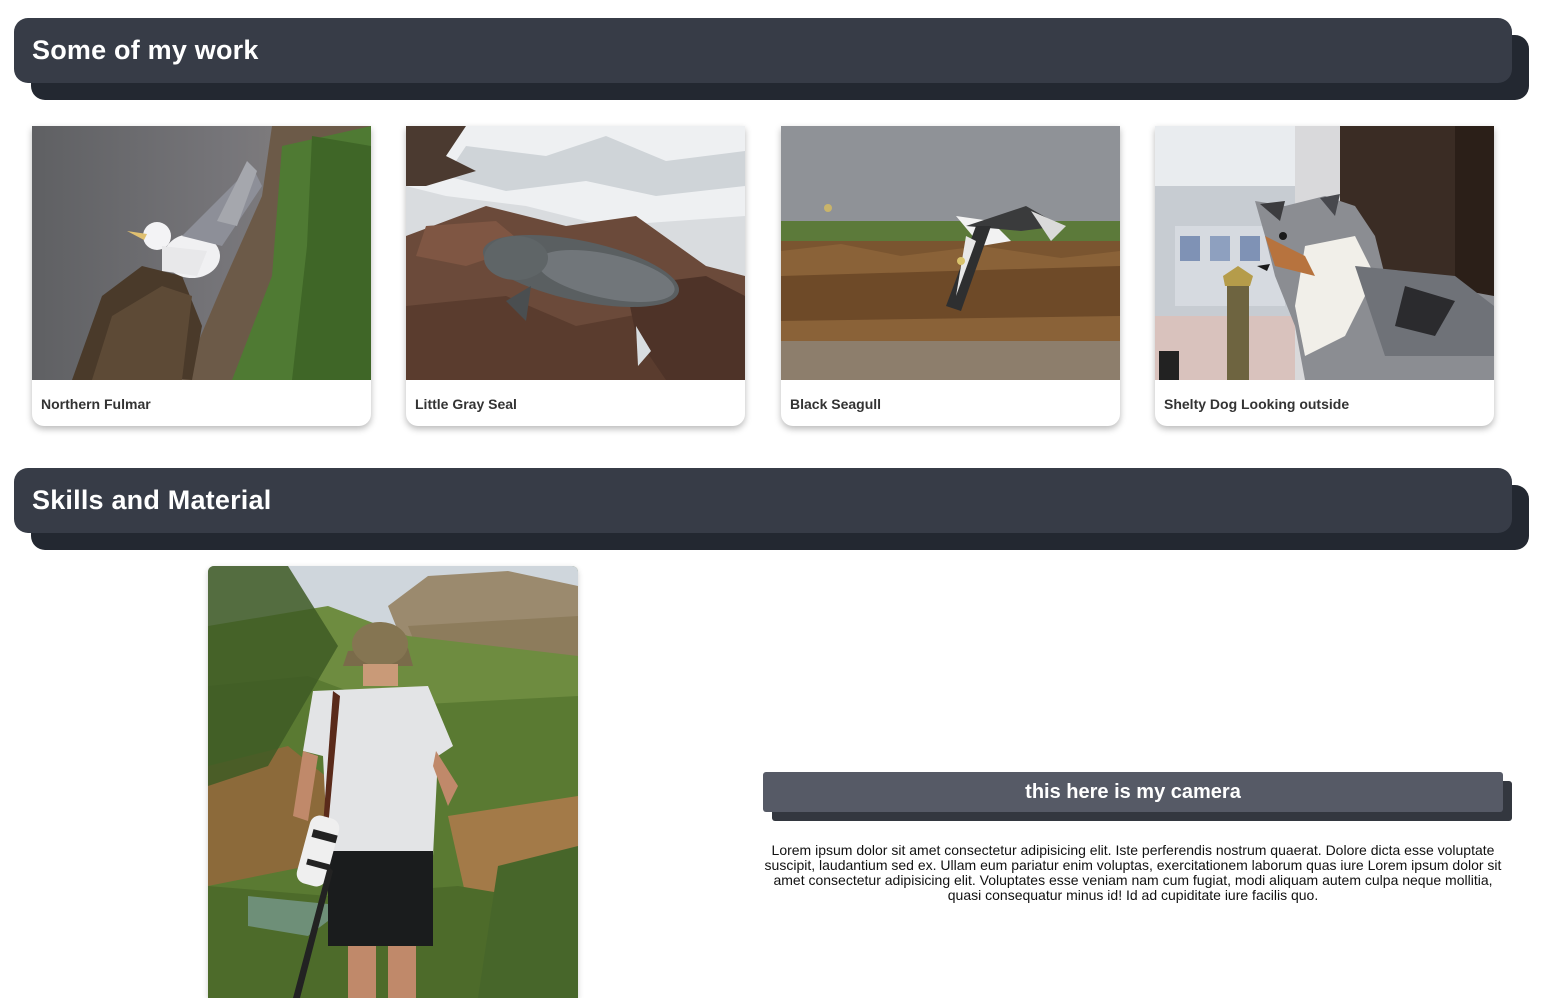 Image resolution: width=1546 pixels, height=998 pixels. What do you see at coordinates (96, 404) in the screenshot?
I see `card-caption: Northern Fulmar` at bounding box center [96, 404].